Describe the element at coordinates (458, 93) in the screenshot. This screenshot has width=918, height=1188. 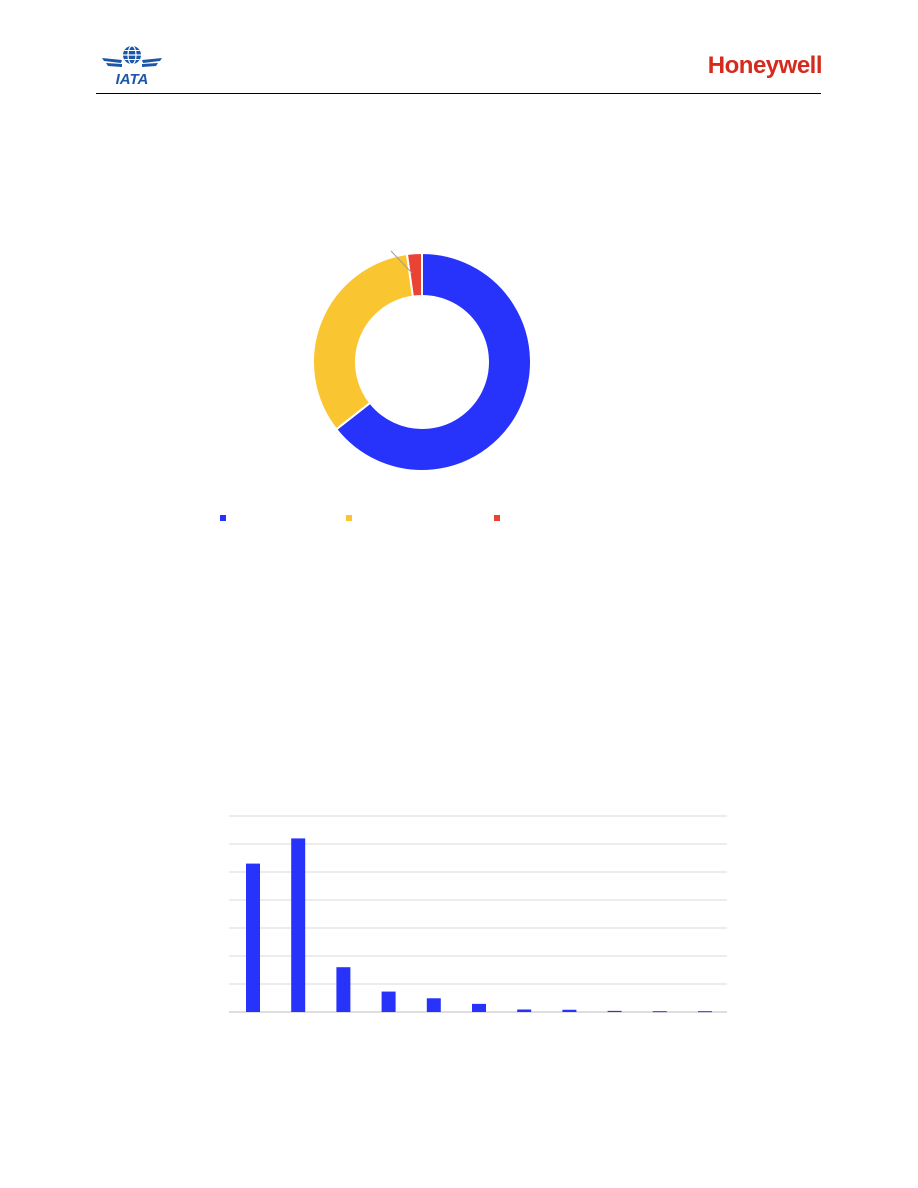
I see `header-divider` at that location.